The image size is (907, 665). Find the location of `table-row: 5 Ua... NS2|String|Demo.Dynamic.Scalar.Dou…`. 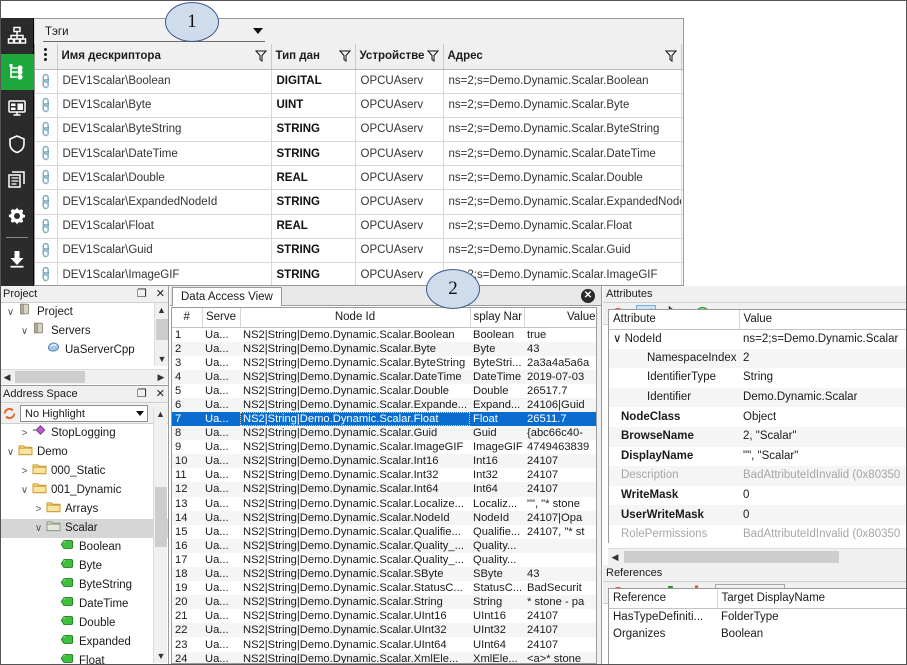

table-row: 5 Ua... NS2|String|Demo.Dynamic.Scalar.Dou… is located at coordinates (384, 391).